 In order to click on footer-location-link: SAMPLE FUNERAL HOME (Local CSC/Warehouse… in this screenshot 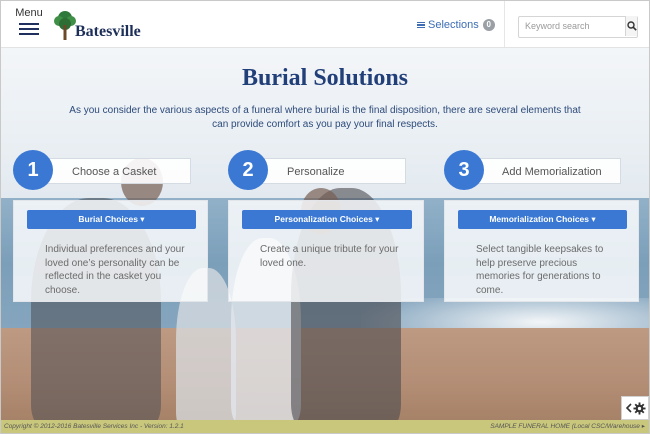, I will do `click(567, 426)`.